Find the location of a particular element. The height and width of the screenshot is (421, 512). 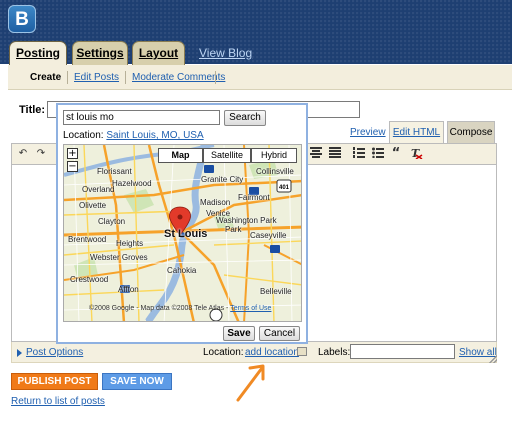

title-label: Title: is located at coordinates (32, 110).